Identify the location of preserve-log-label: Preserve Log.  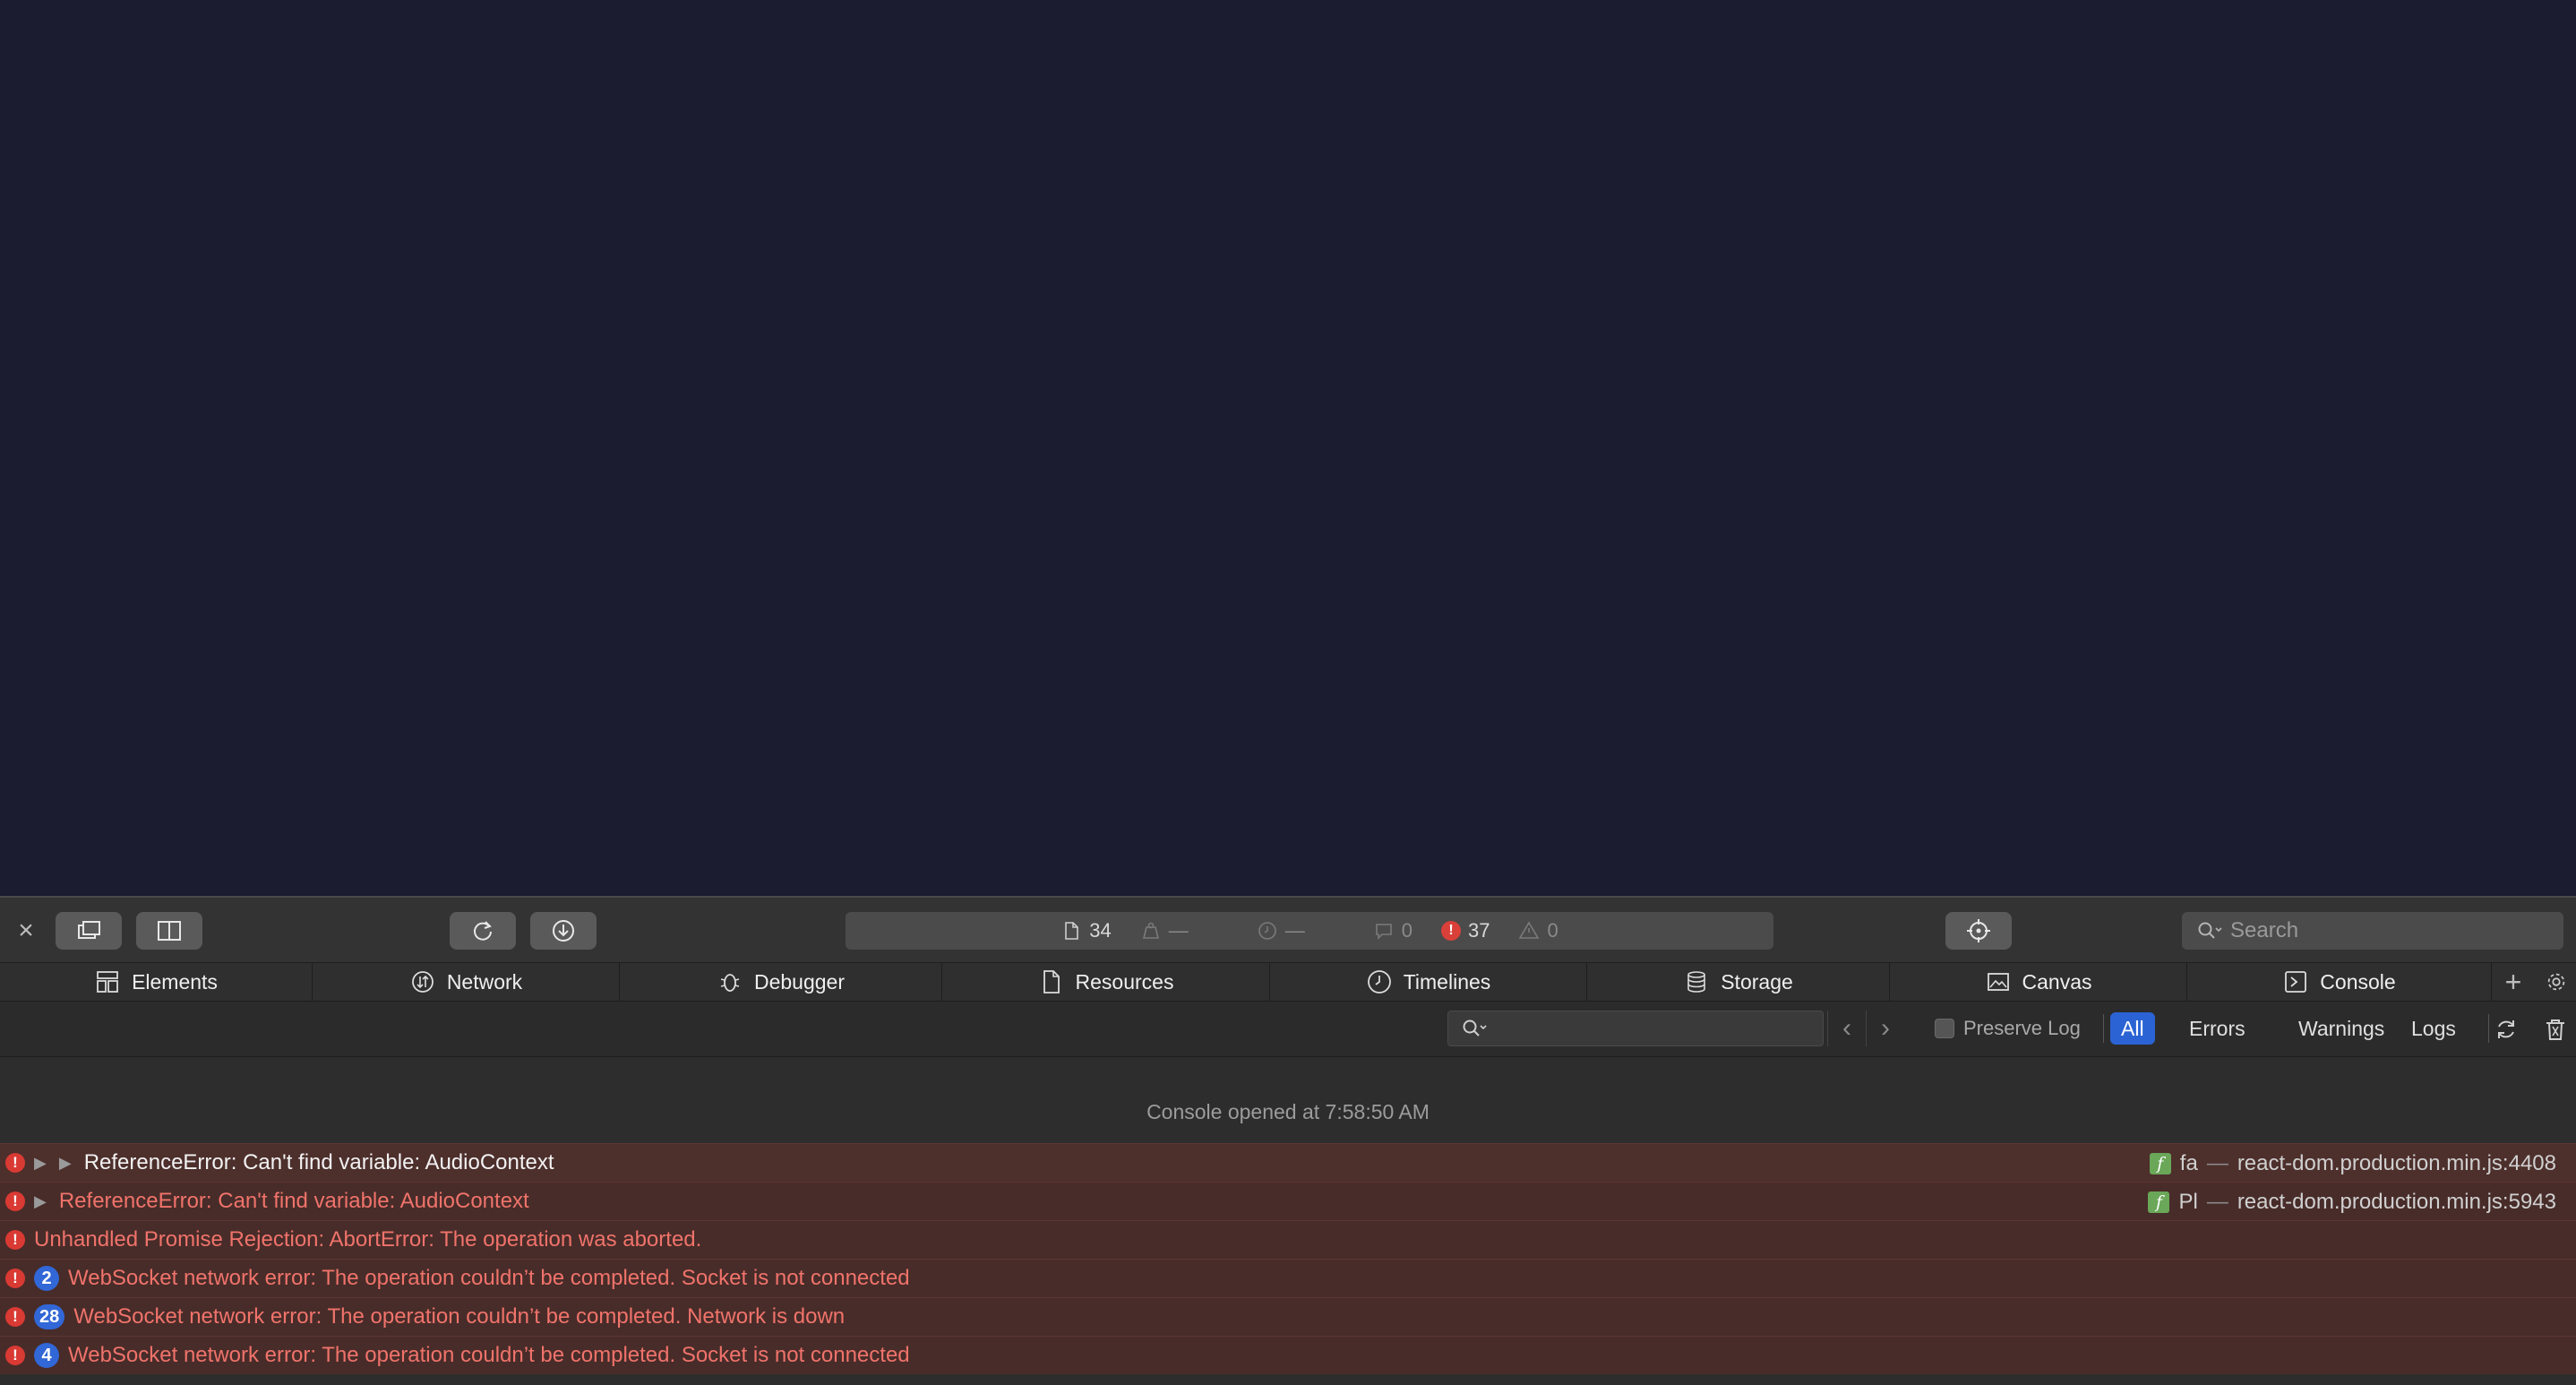
(2022, 1028).